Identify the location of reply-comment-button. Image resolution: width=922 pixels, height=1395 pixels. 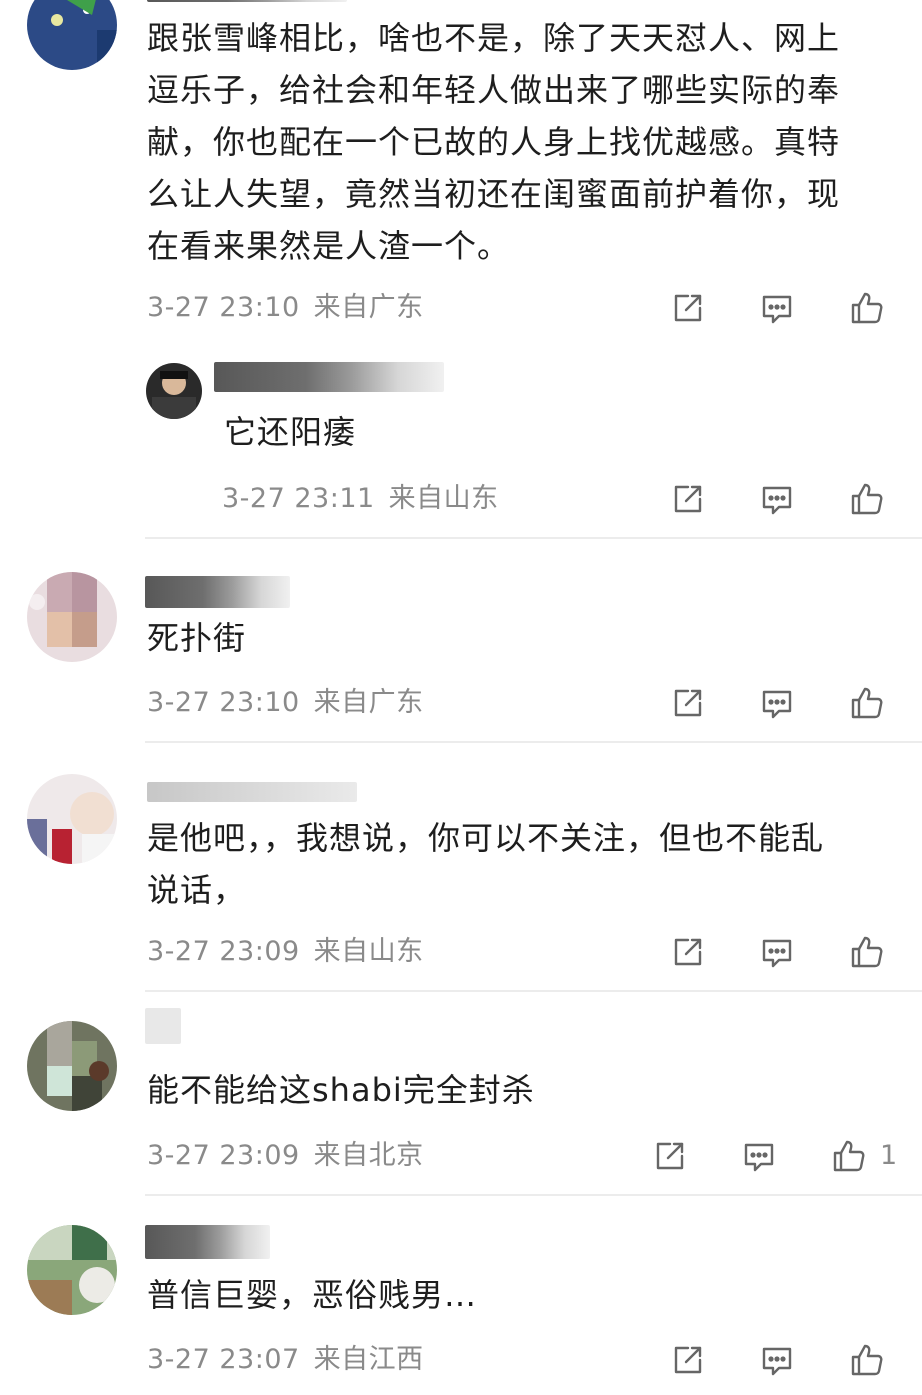
(777, 499).